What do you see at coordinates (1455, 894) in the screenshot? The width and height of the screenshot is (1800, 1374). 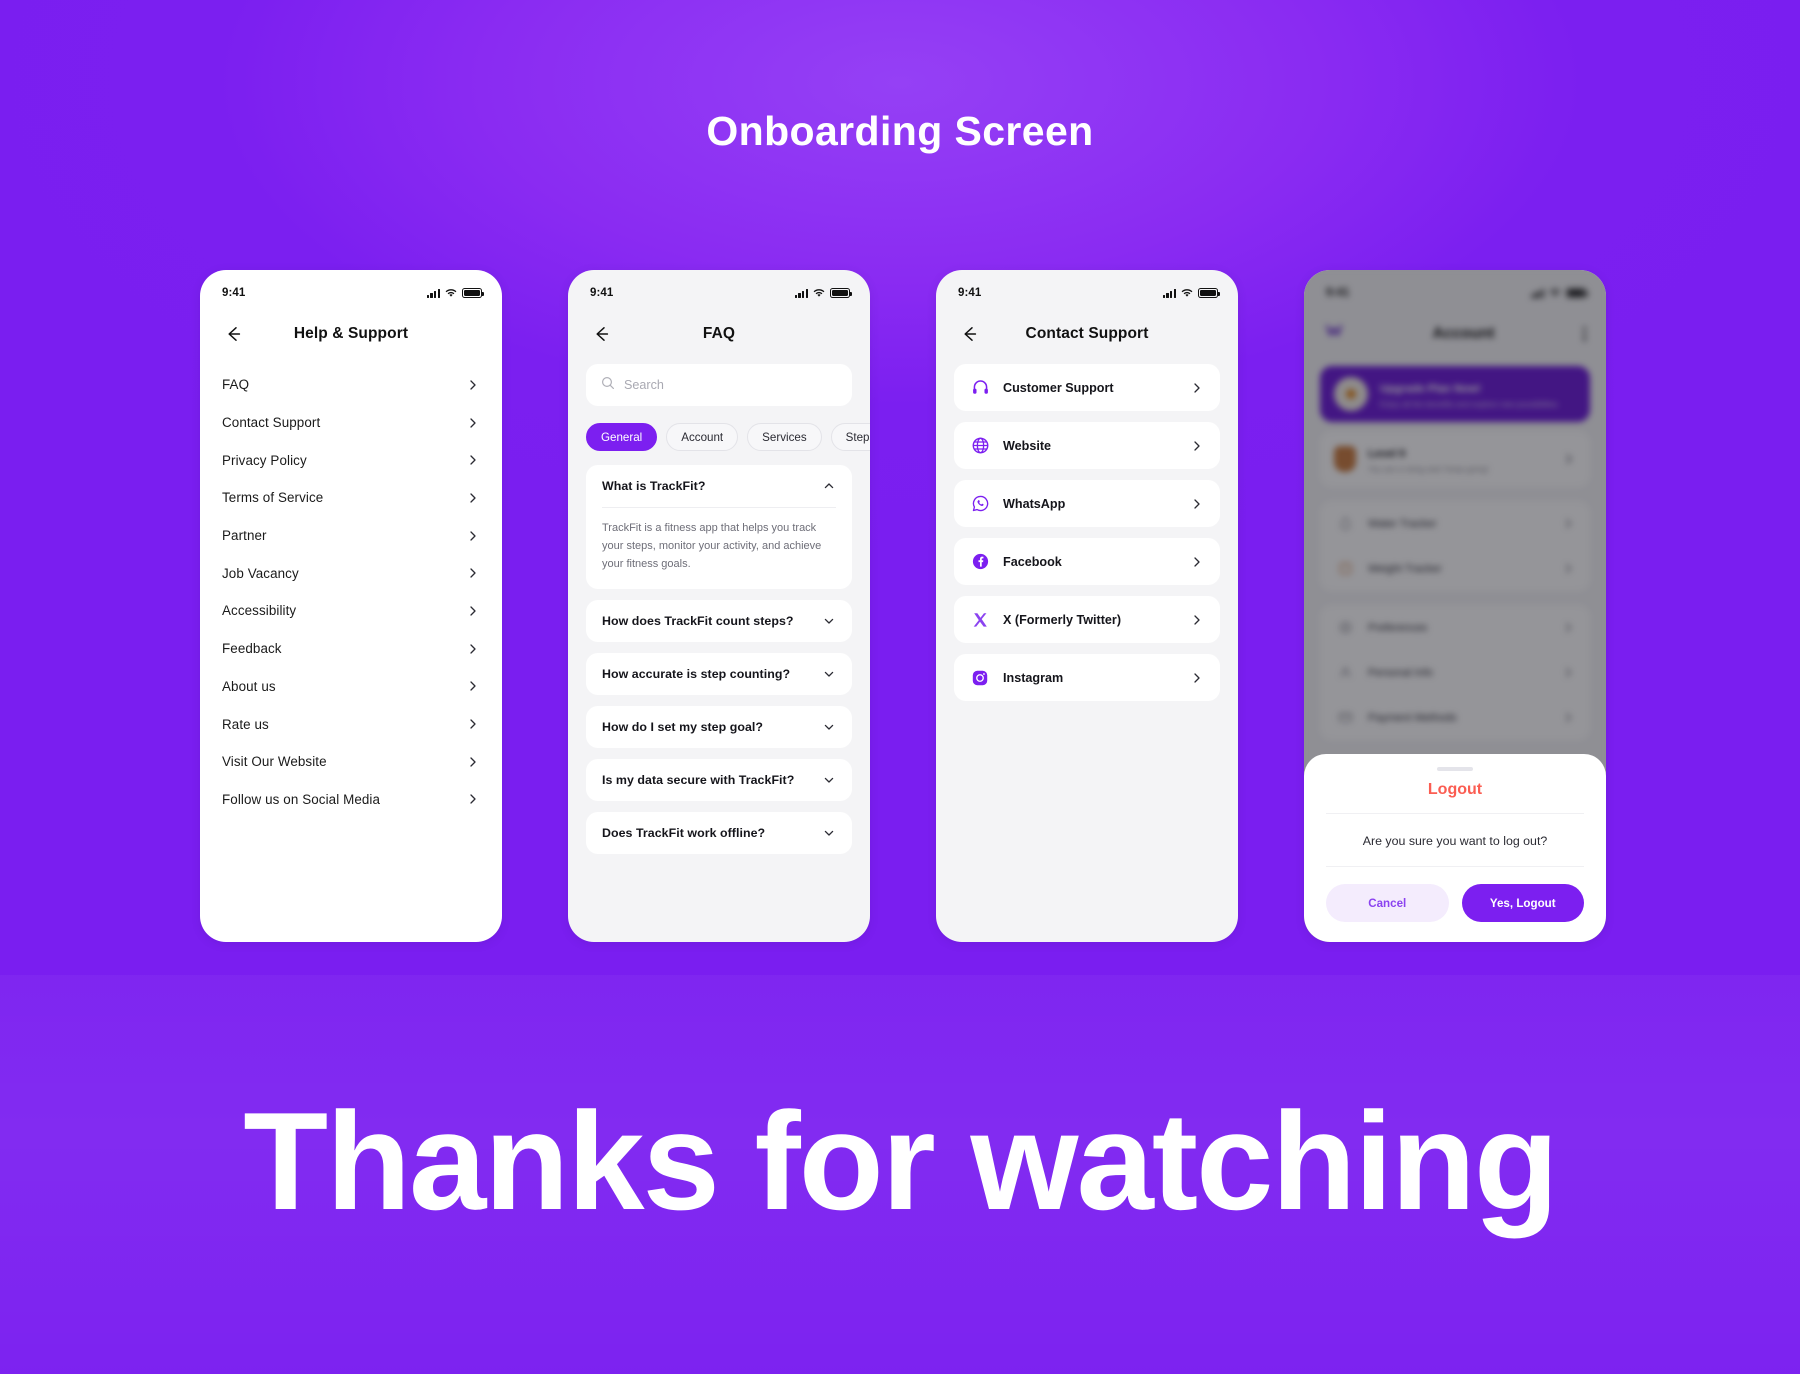 I see `logout-sheet-actions: Cancel Yes, Logout` at bounding box center [1455, 894].